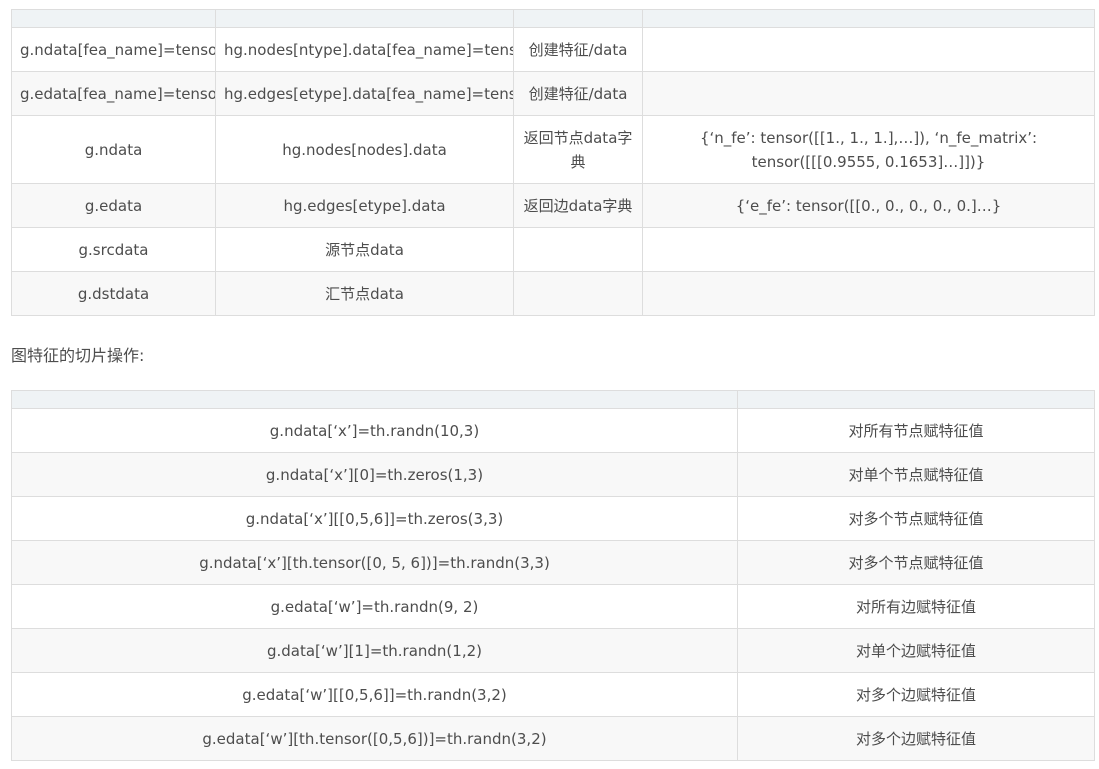  Describe the element at coordinates (868, 205) in the screenshot. I see `example-output-cell: {‘e_fe’: tensor([[0., 0., 0., 0., 0.]…}` at that location.